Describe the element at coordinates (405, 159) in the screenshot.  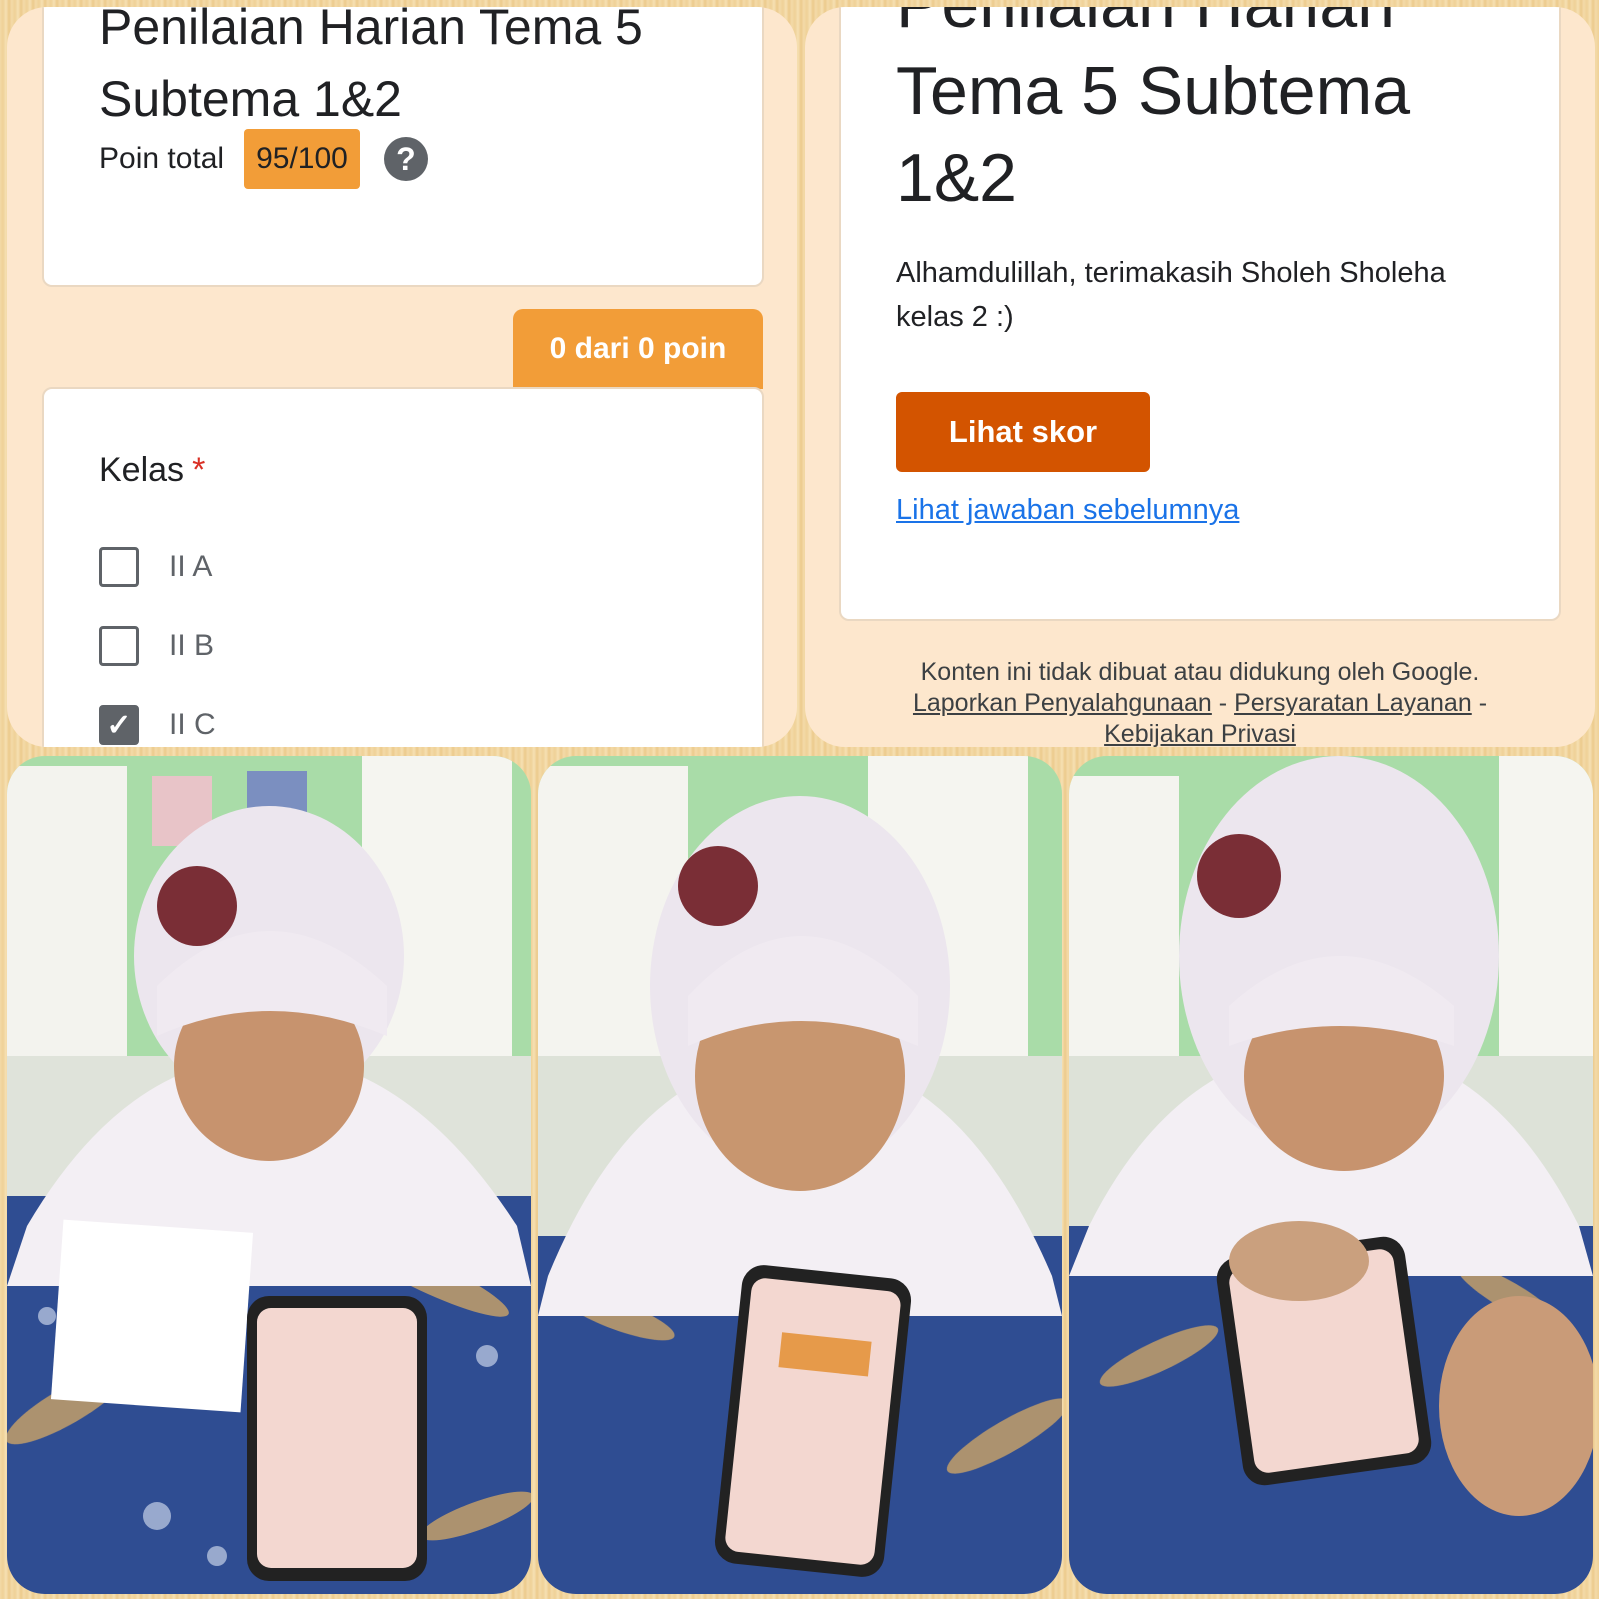
I see `question-circle-icon: ?` at that location.